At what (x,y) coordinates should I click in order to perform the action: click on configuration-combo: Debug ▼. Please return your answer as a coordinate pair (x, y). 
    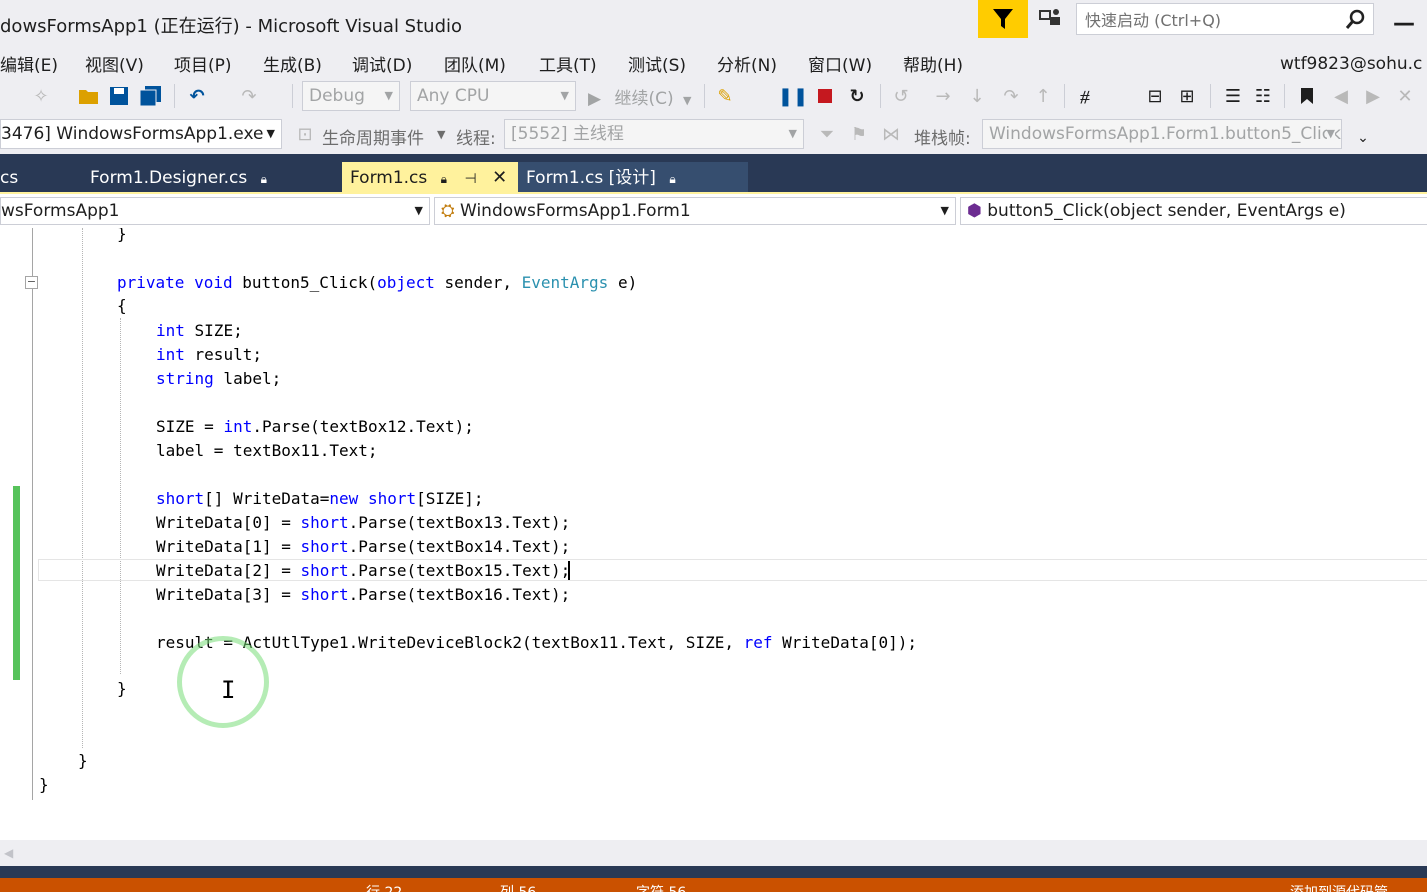
    Looking at the image, I should click on (351, 96).